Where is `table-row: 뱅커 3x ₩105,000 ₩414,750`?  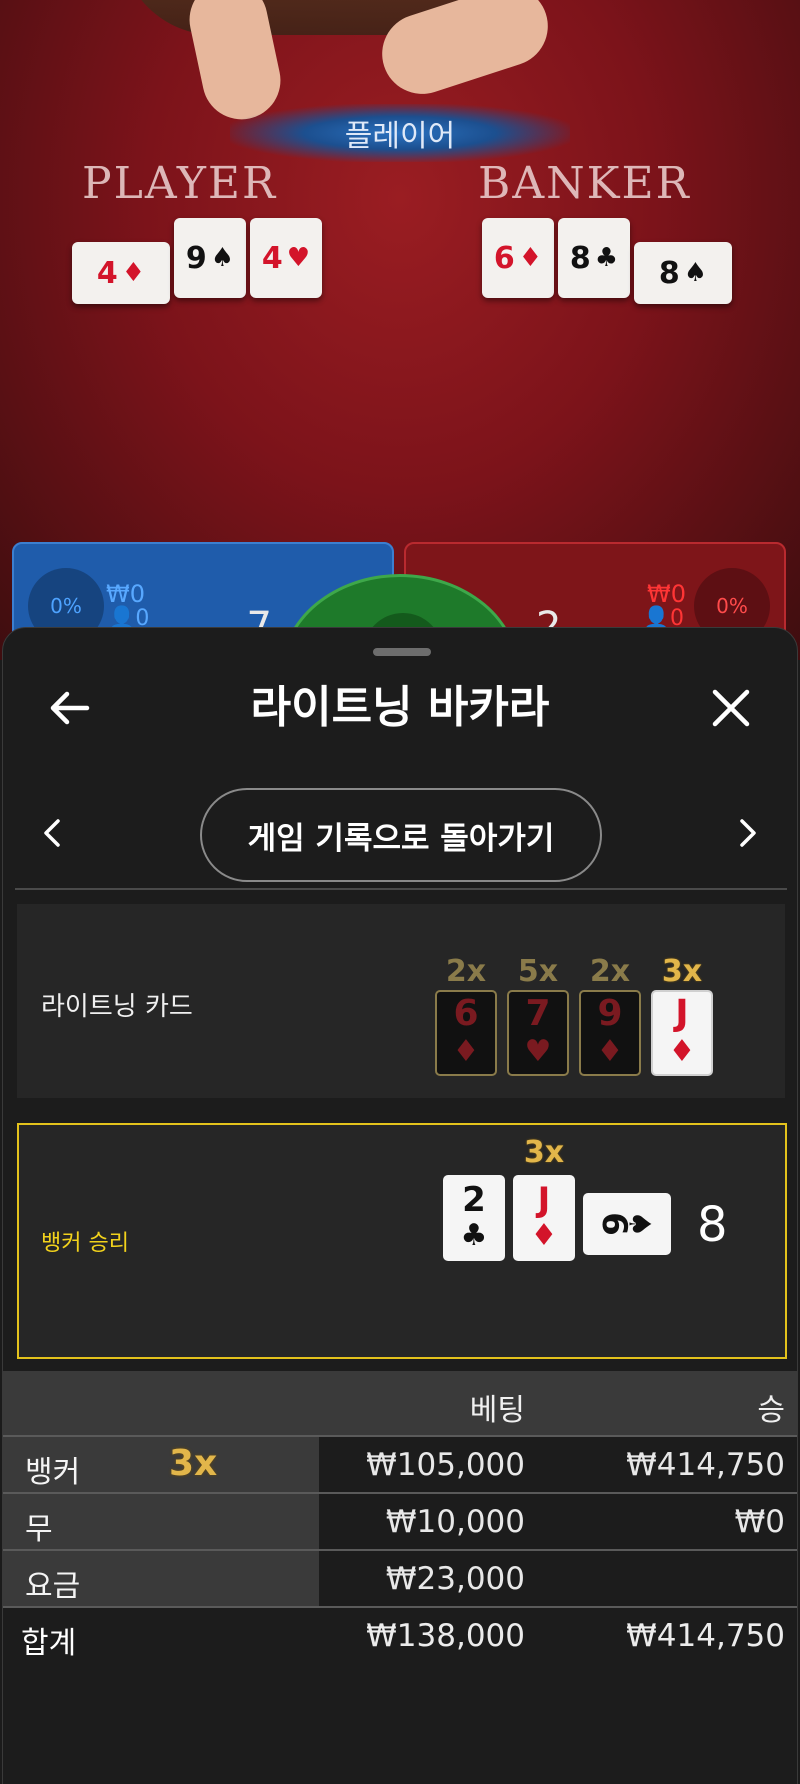
table-row: 뱅커 3x ₩105,000 ₩414,750 is located at coordinates (400, 1463).